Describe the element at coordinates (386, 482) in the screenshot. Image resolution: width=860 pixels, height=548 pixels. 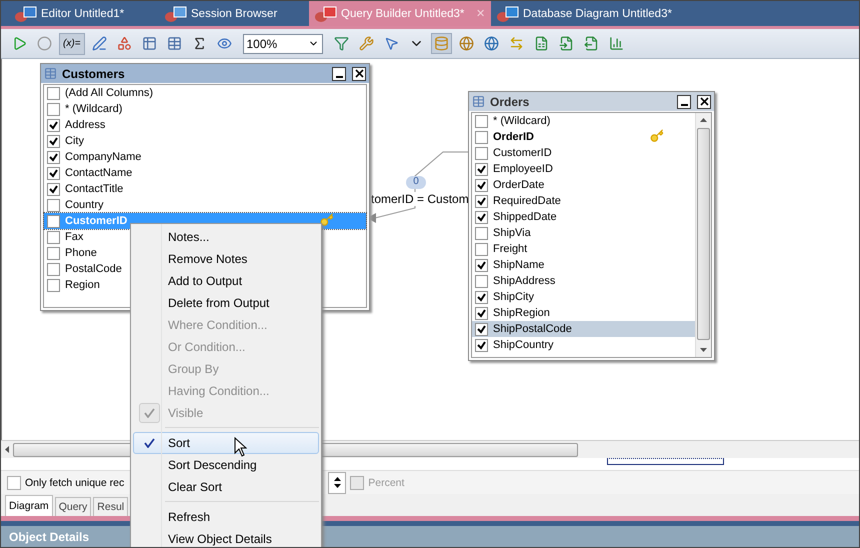
I see `option-label: Percent` at that location.